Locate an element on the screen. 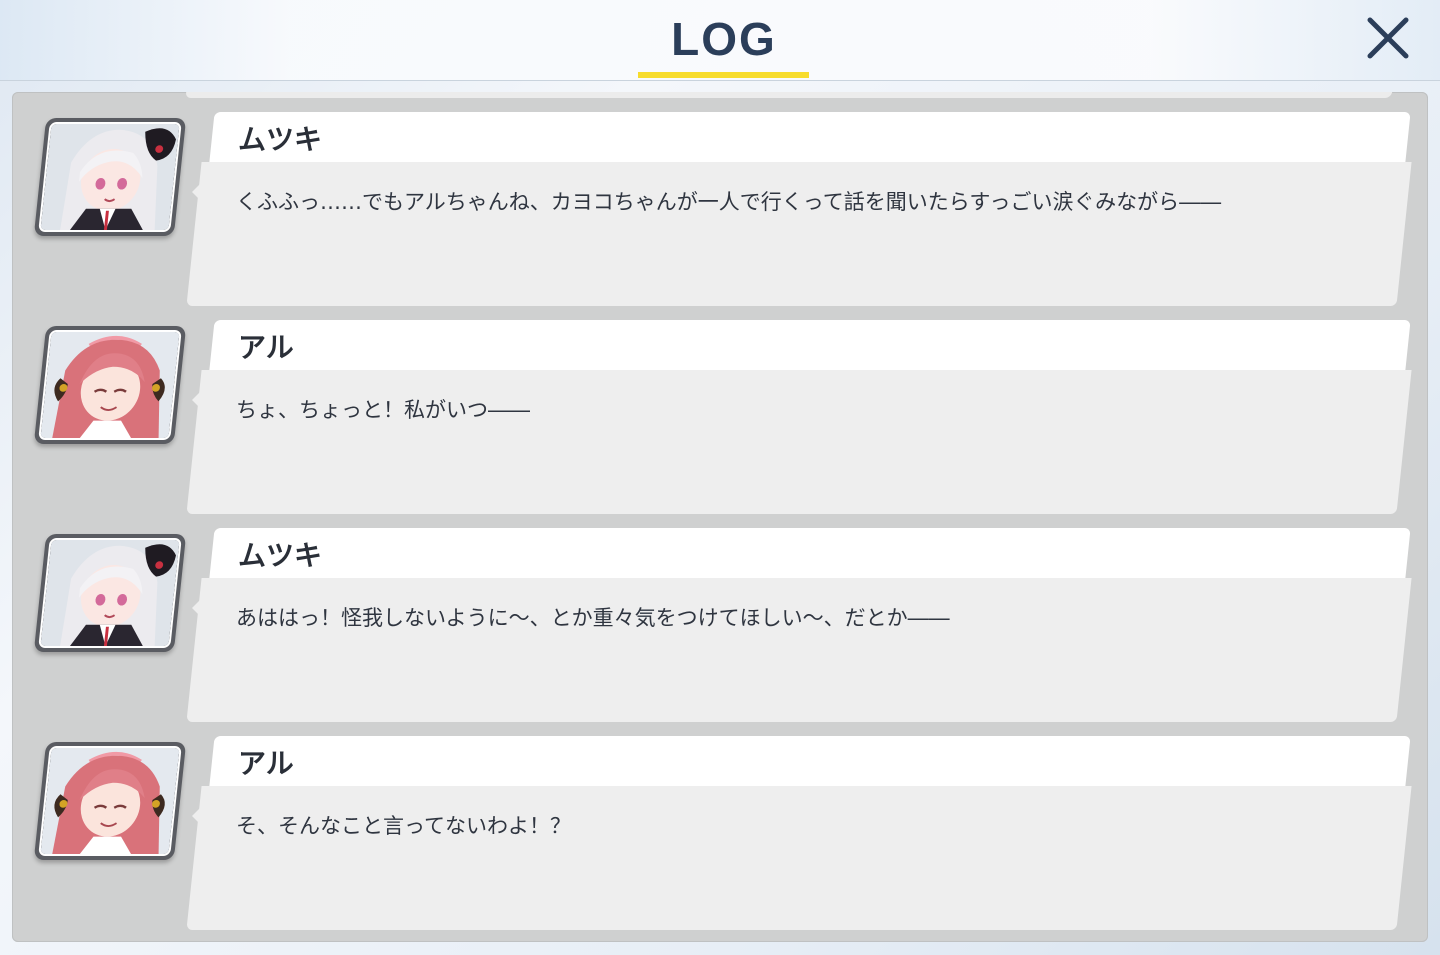 This screenshot has width=1440, height=955. message-text: あははっ！怪我しないように～、とか重々気をつけてほしい～、だとか―― is located at coordinates (593, 618).